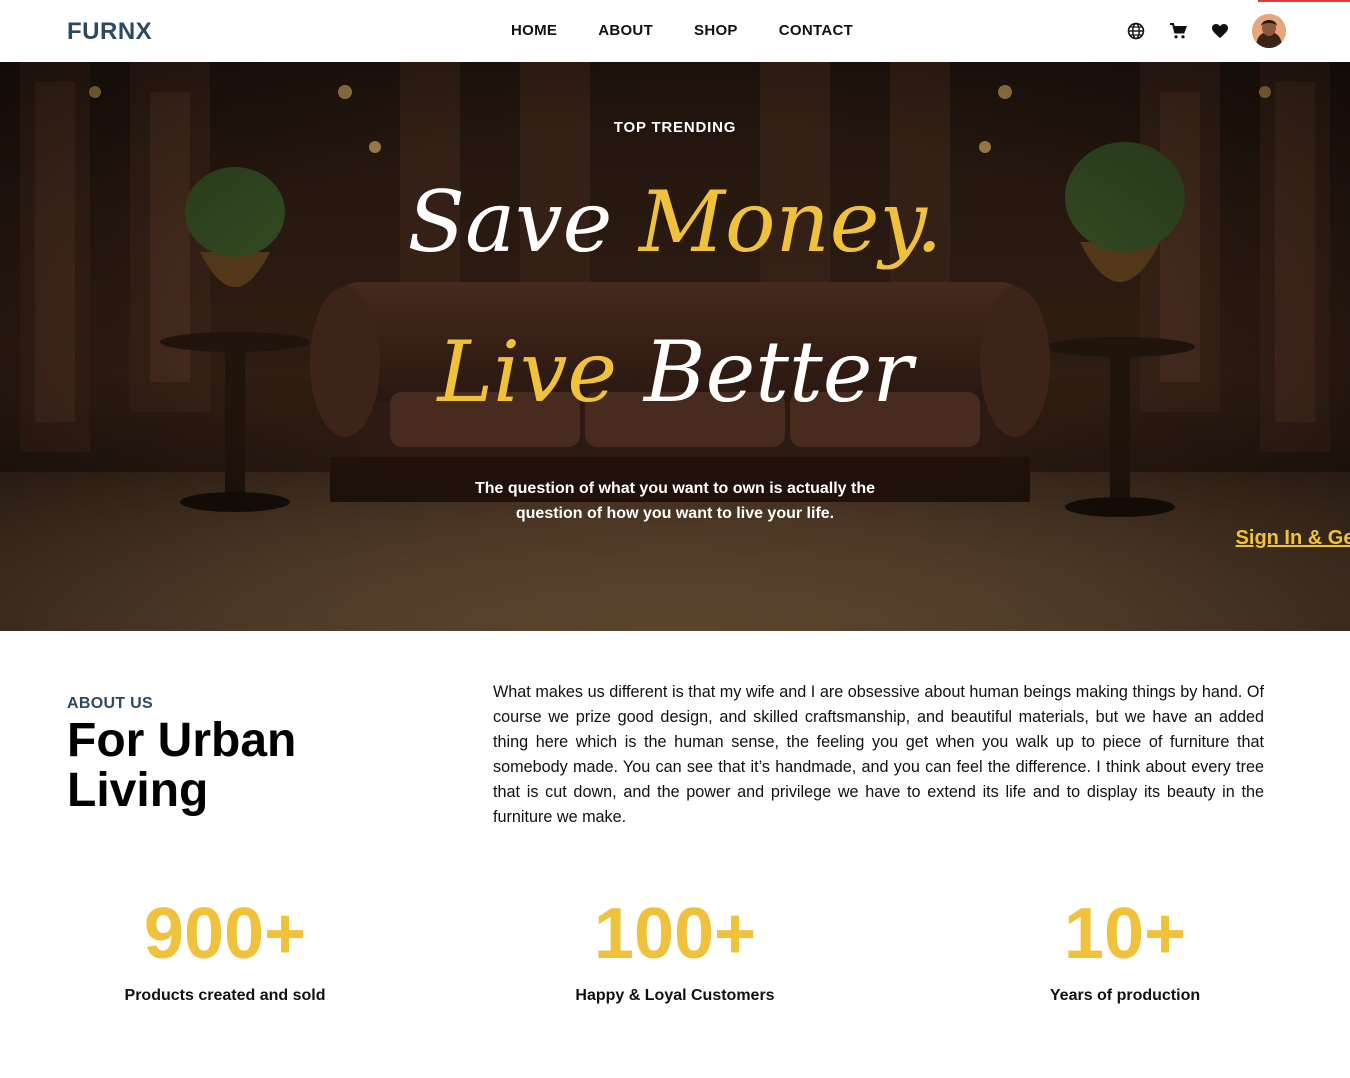 The image size is (1350, 1078). What do you see at coordinates (716, 30) in the screenshot?
I see `nav-shop: SHOP` at bounding box center [716, 30].